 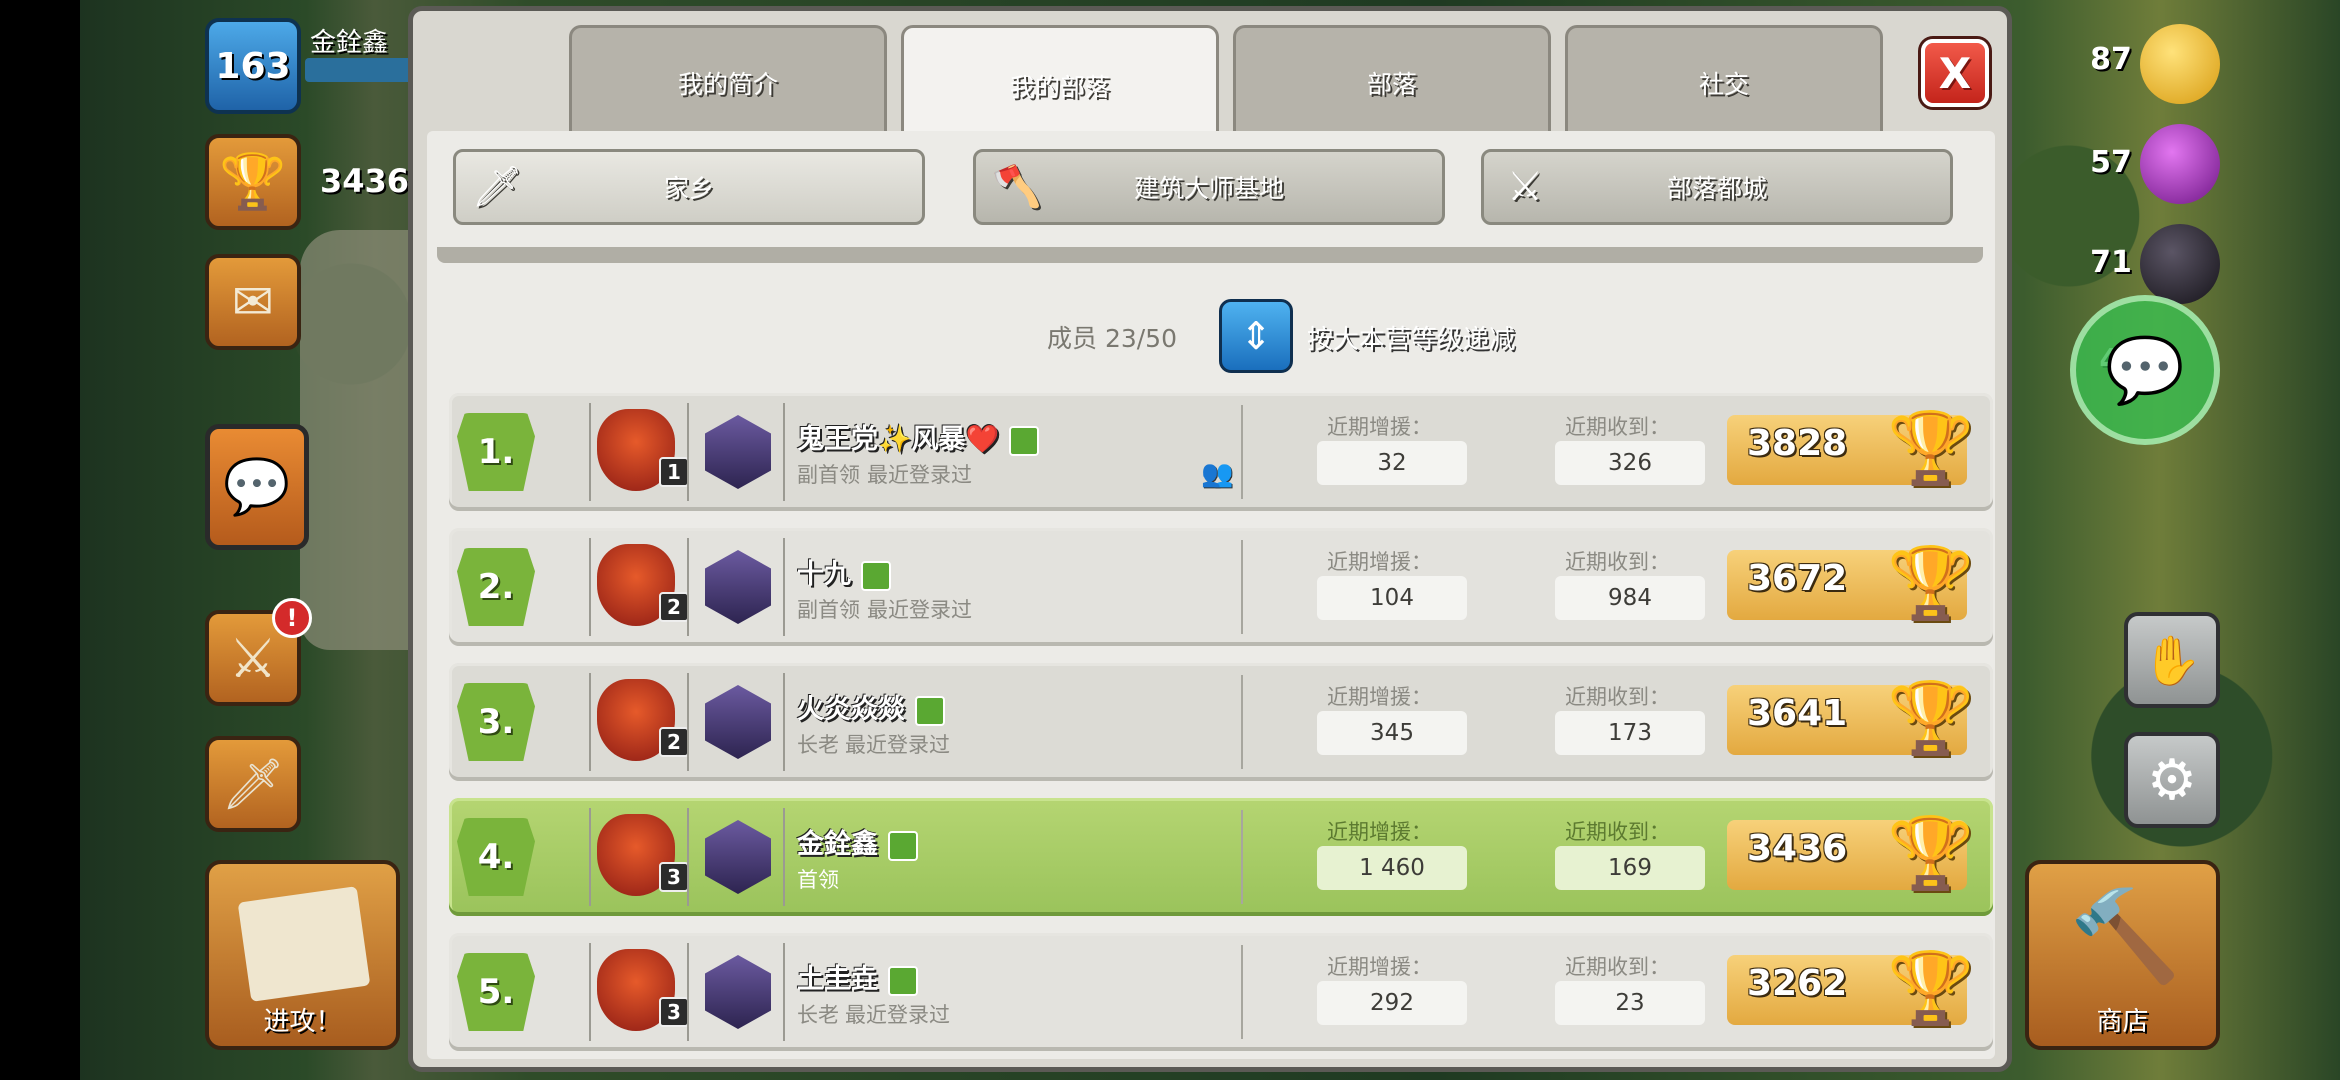 I want to click on chat-button: 💬, so click(x=257, y=487).